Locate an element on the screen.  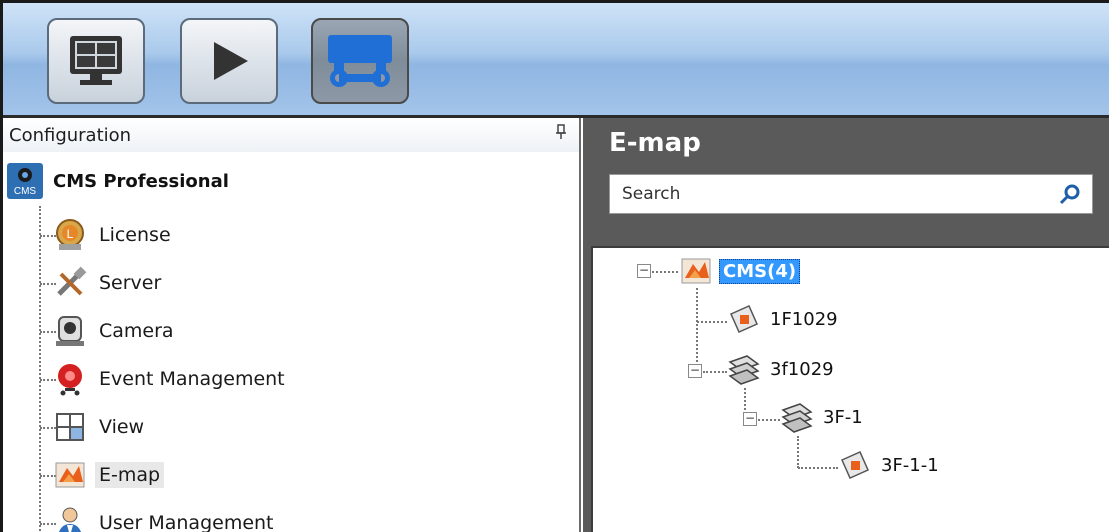
tree-root-cms: CMS CMS Professional is located at coordinates (118, 181).